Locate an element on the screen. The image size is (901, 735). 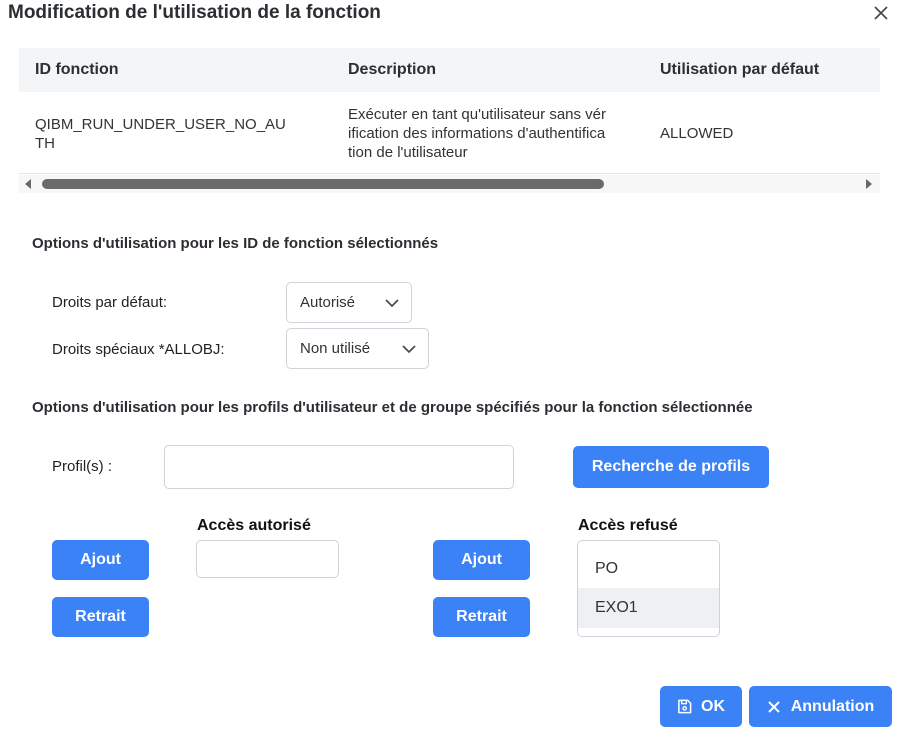
denied-access-list: PO EXO1 is located at coordinates (648, 588).